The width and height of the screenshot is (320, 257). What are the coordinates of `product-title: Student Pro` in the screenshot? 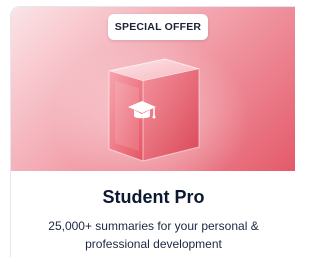 It's located at (153, 197).